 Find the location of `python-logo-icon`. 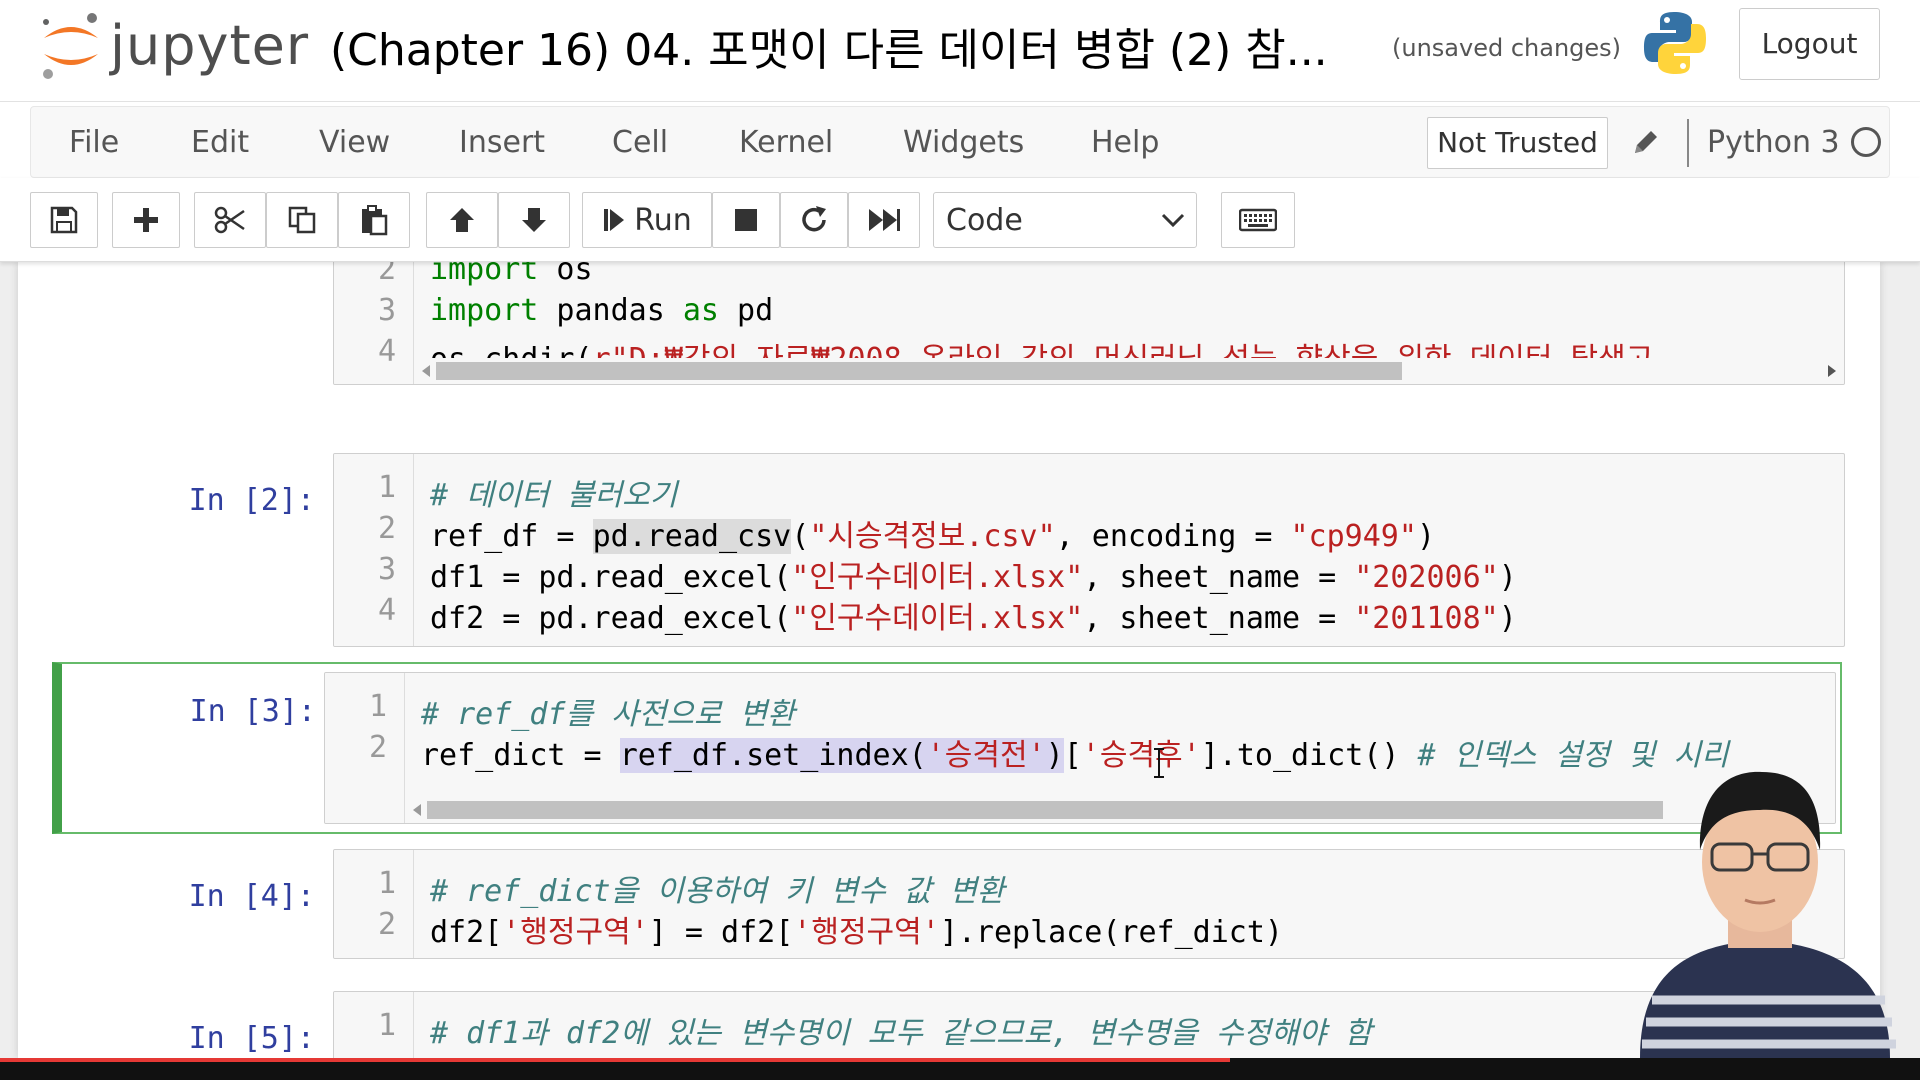

python-logo-icon is located at coordinates (1675, 43).